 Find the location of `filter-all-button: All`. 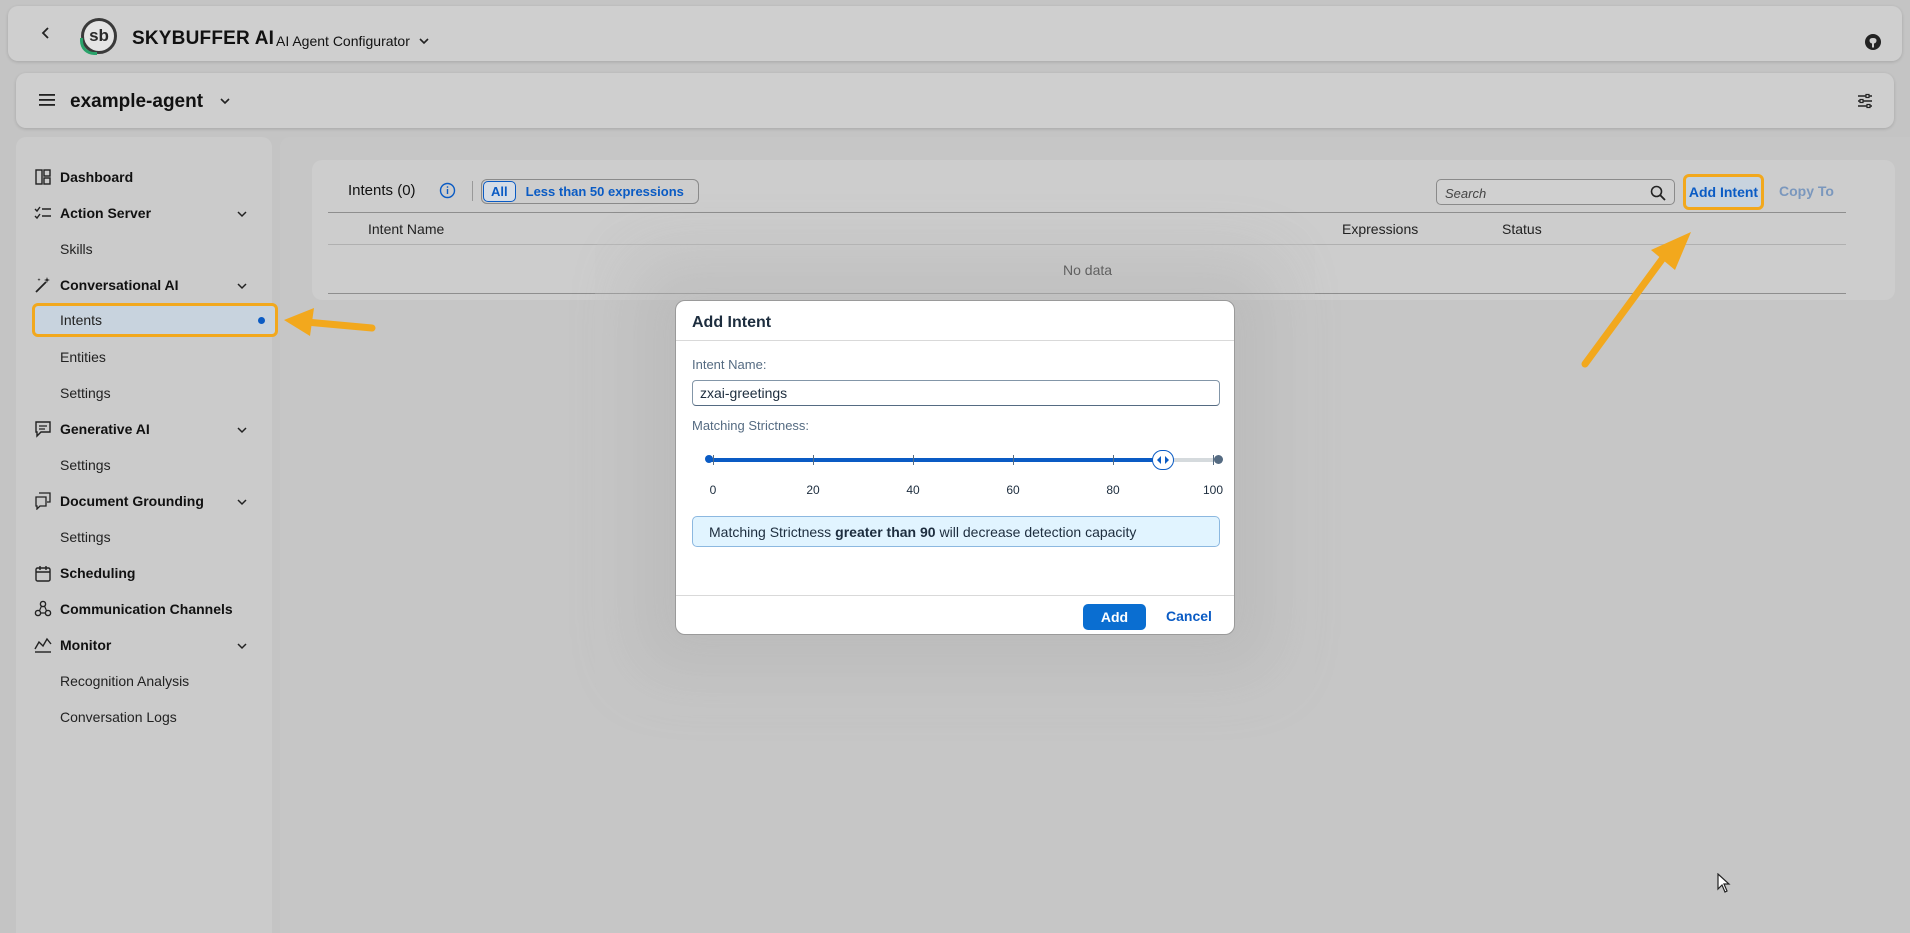

filter-all-button: All is located at coordinates (499, 191).